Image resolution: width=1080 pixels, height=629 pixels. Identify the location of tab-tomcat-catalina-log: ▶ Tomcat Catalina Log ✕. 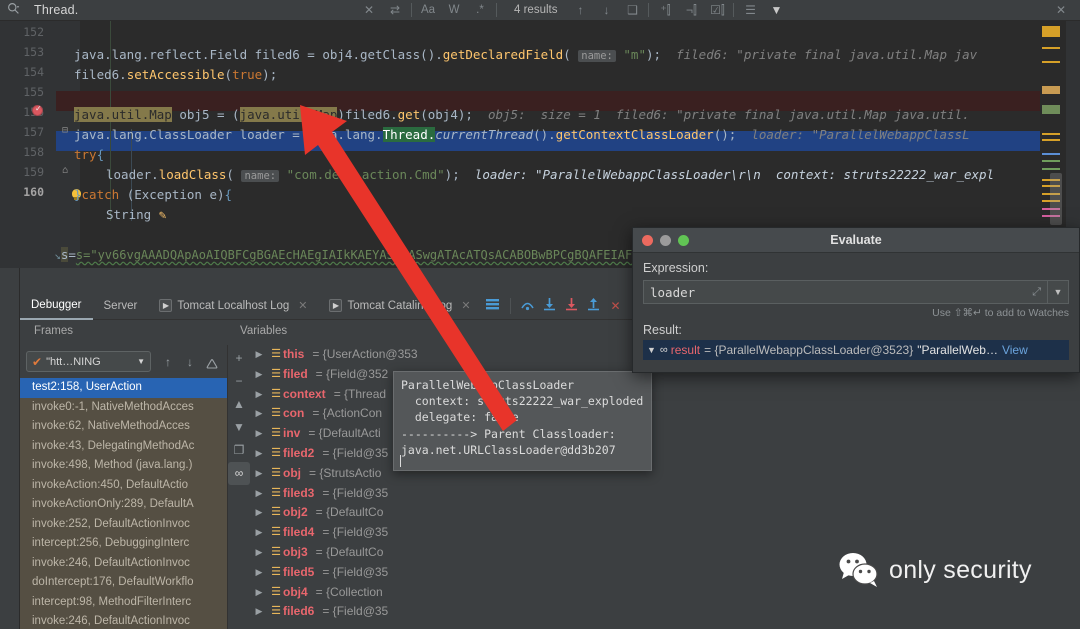
(399, 306).